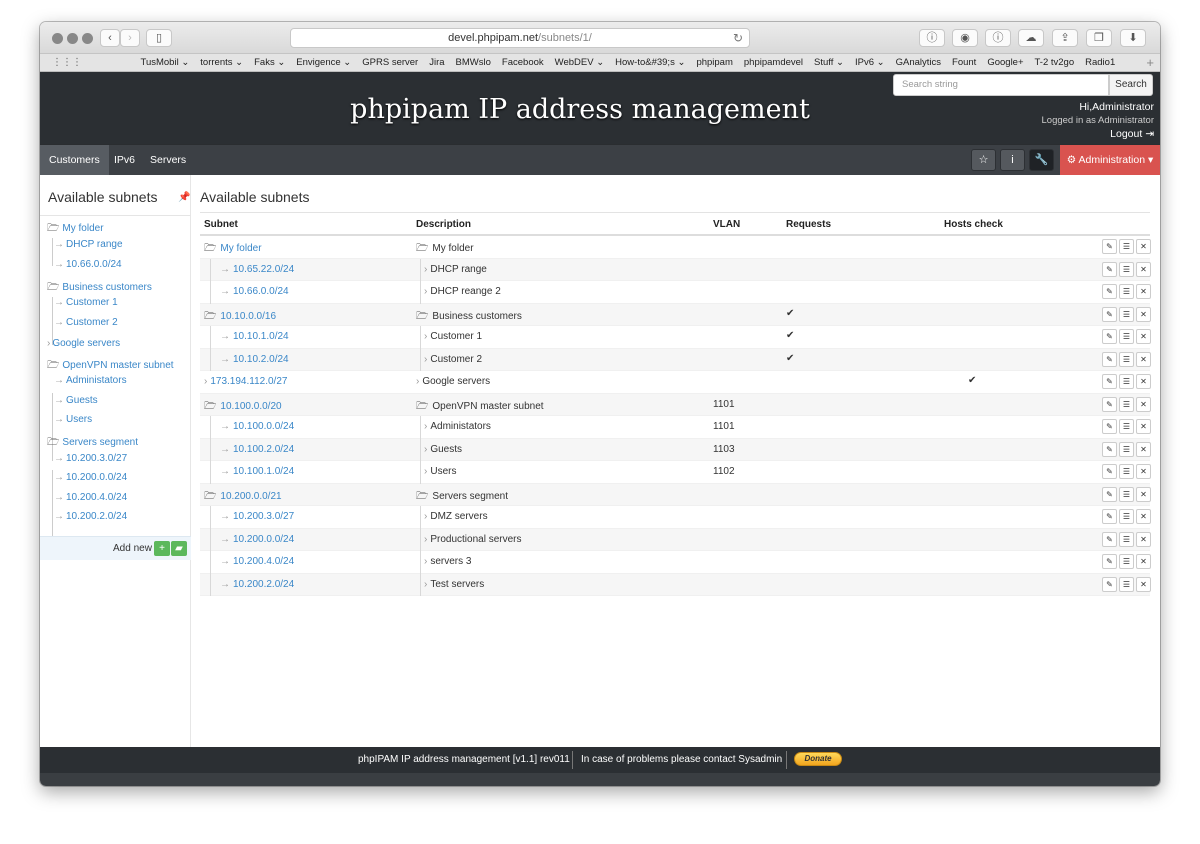  I want to click on subnet-cell: 🗁 10.10.0.0/16, so click(240, 317).